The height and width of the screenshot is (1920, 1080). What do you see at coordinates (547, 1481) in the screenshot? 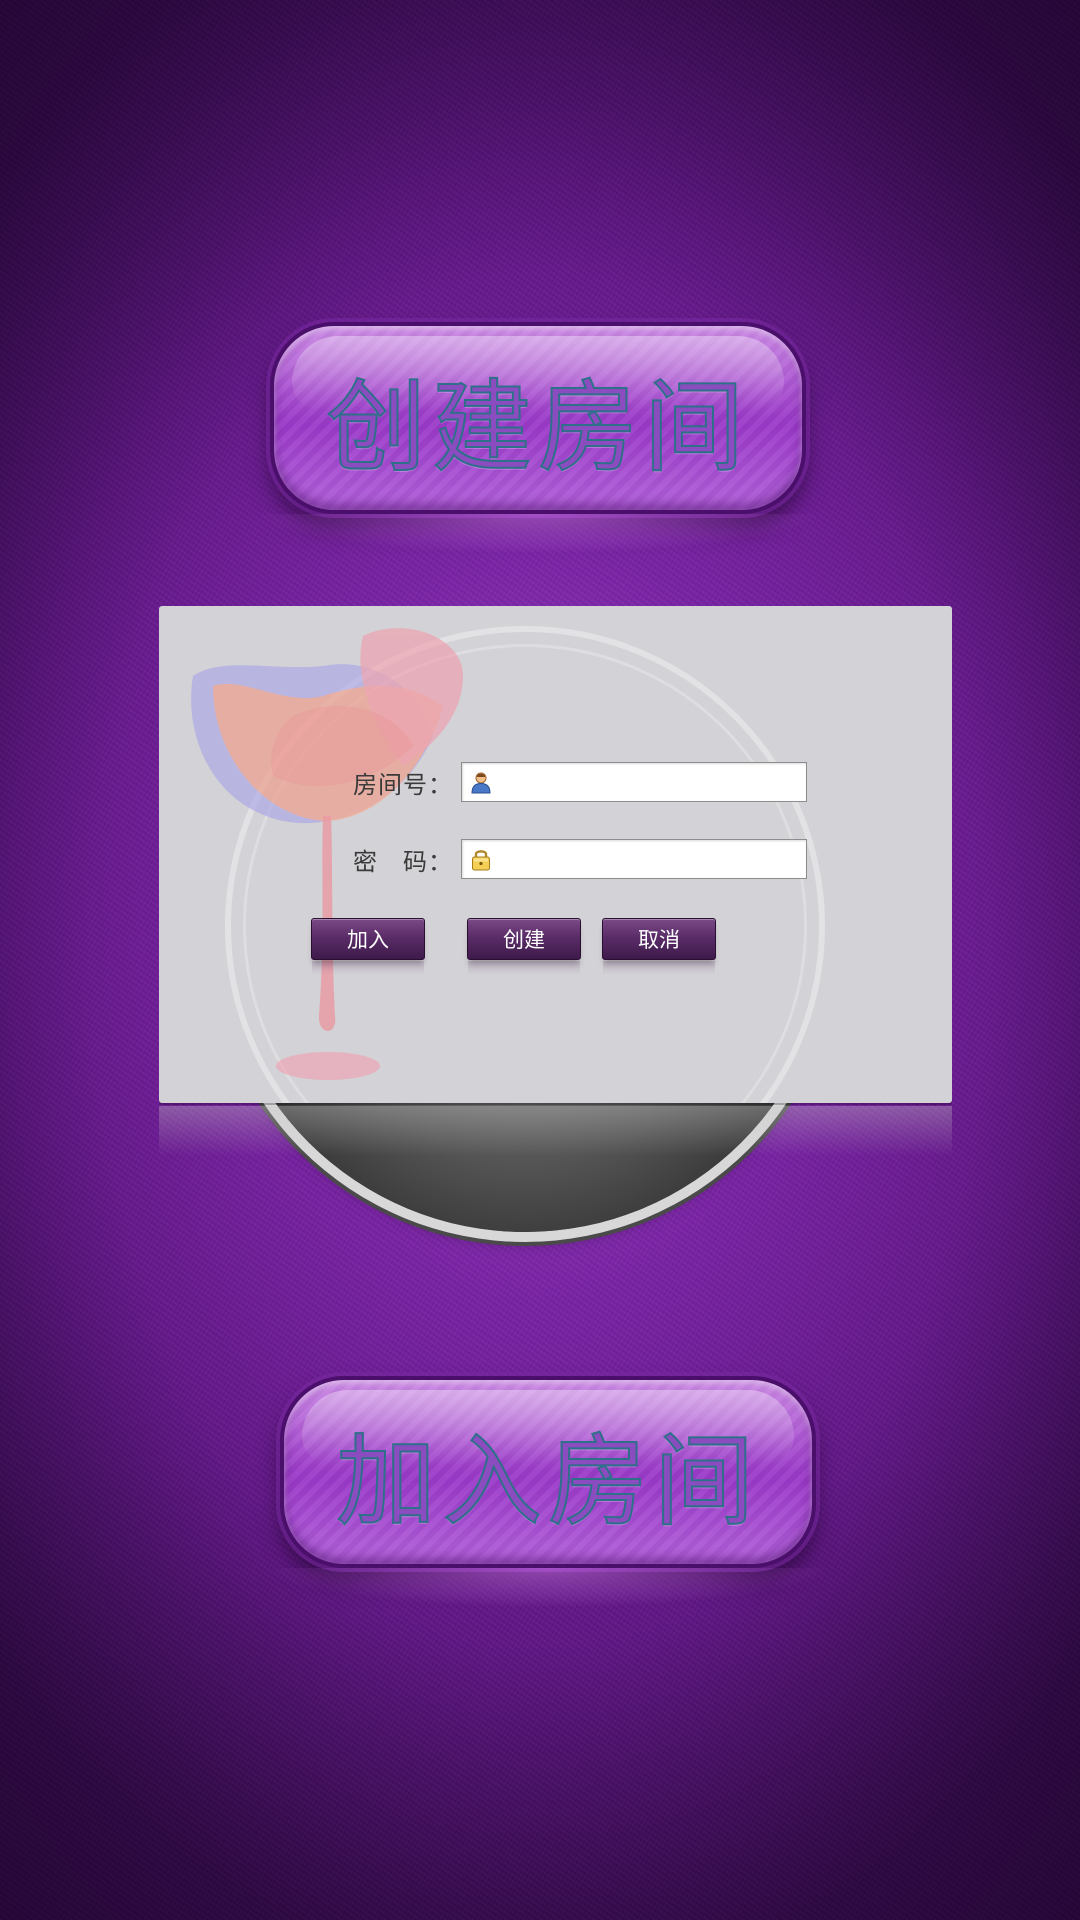
I see `join-room-label: 加入房间` at bounding box center [547, 1481].